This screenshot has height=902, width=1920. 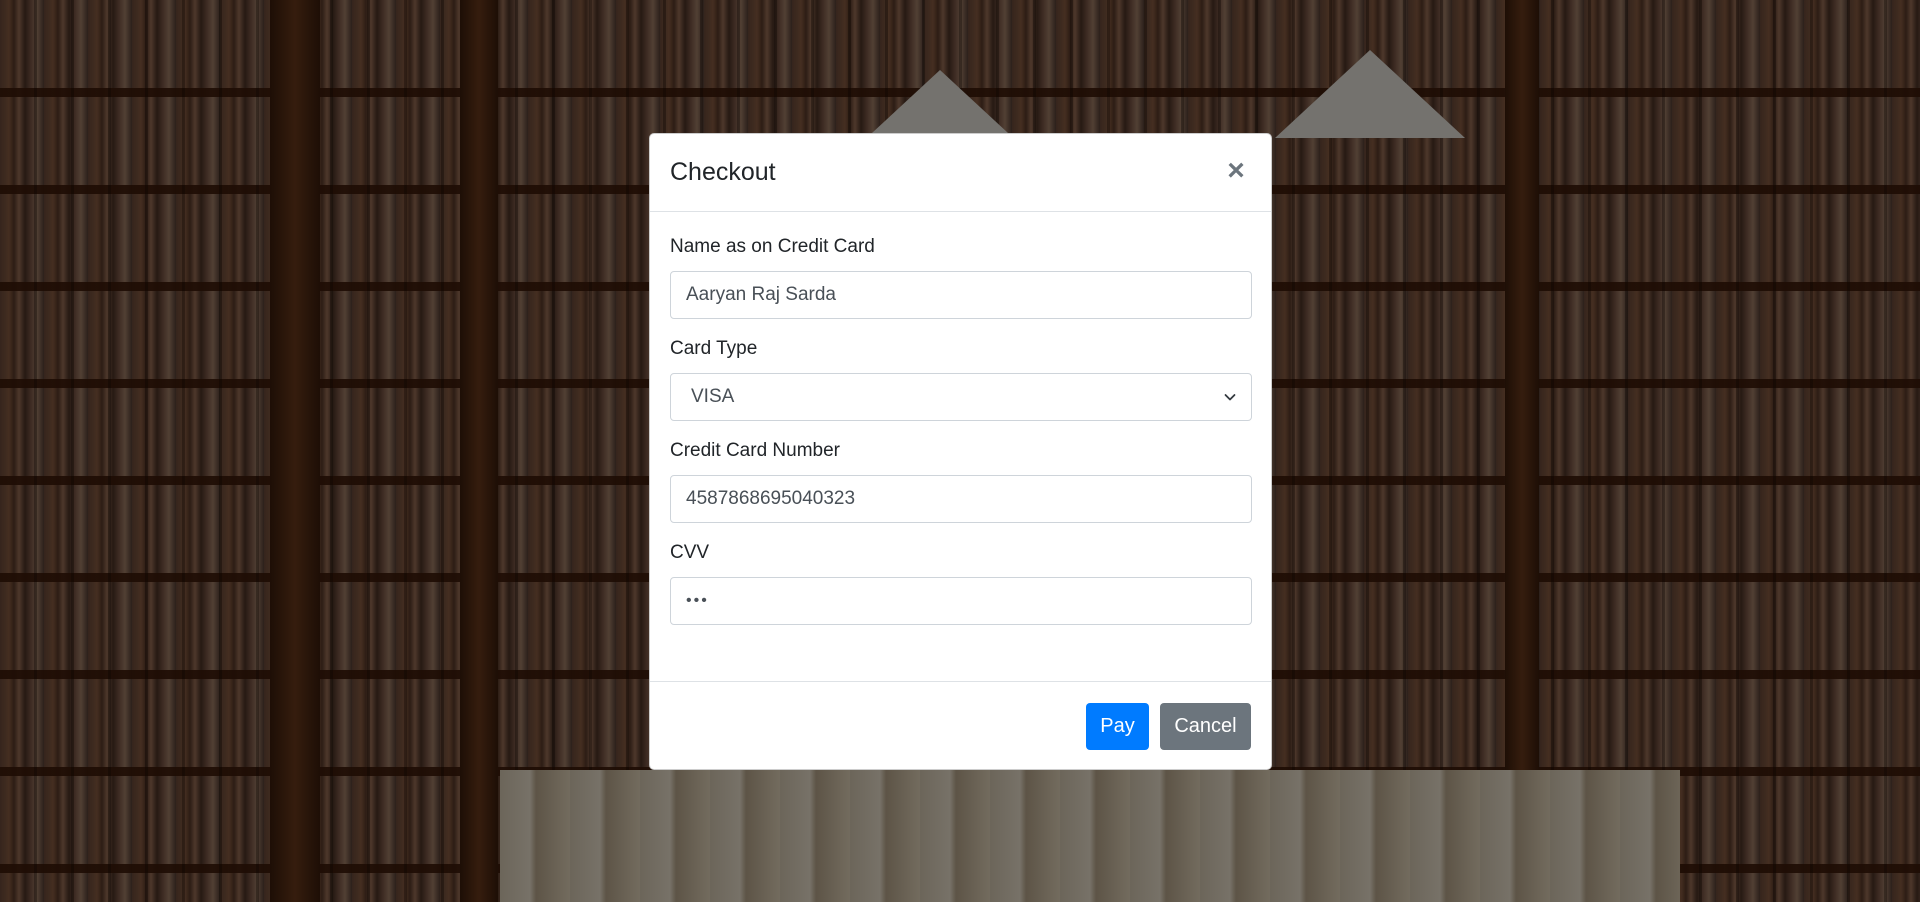 I want to click on name-field-group: Name as on Credit Card Aaryan Raj Sarda, so click(x=961, y=277).